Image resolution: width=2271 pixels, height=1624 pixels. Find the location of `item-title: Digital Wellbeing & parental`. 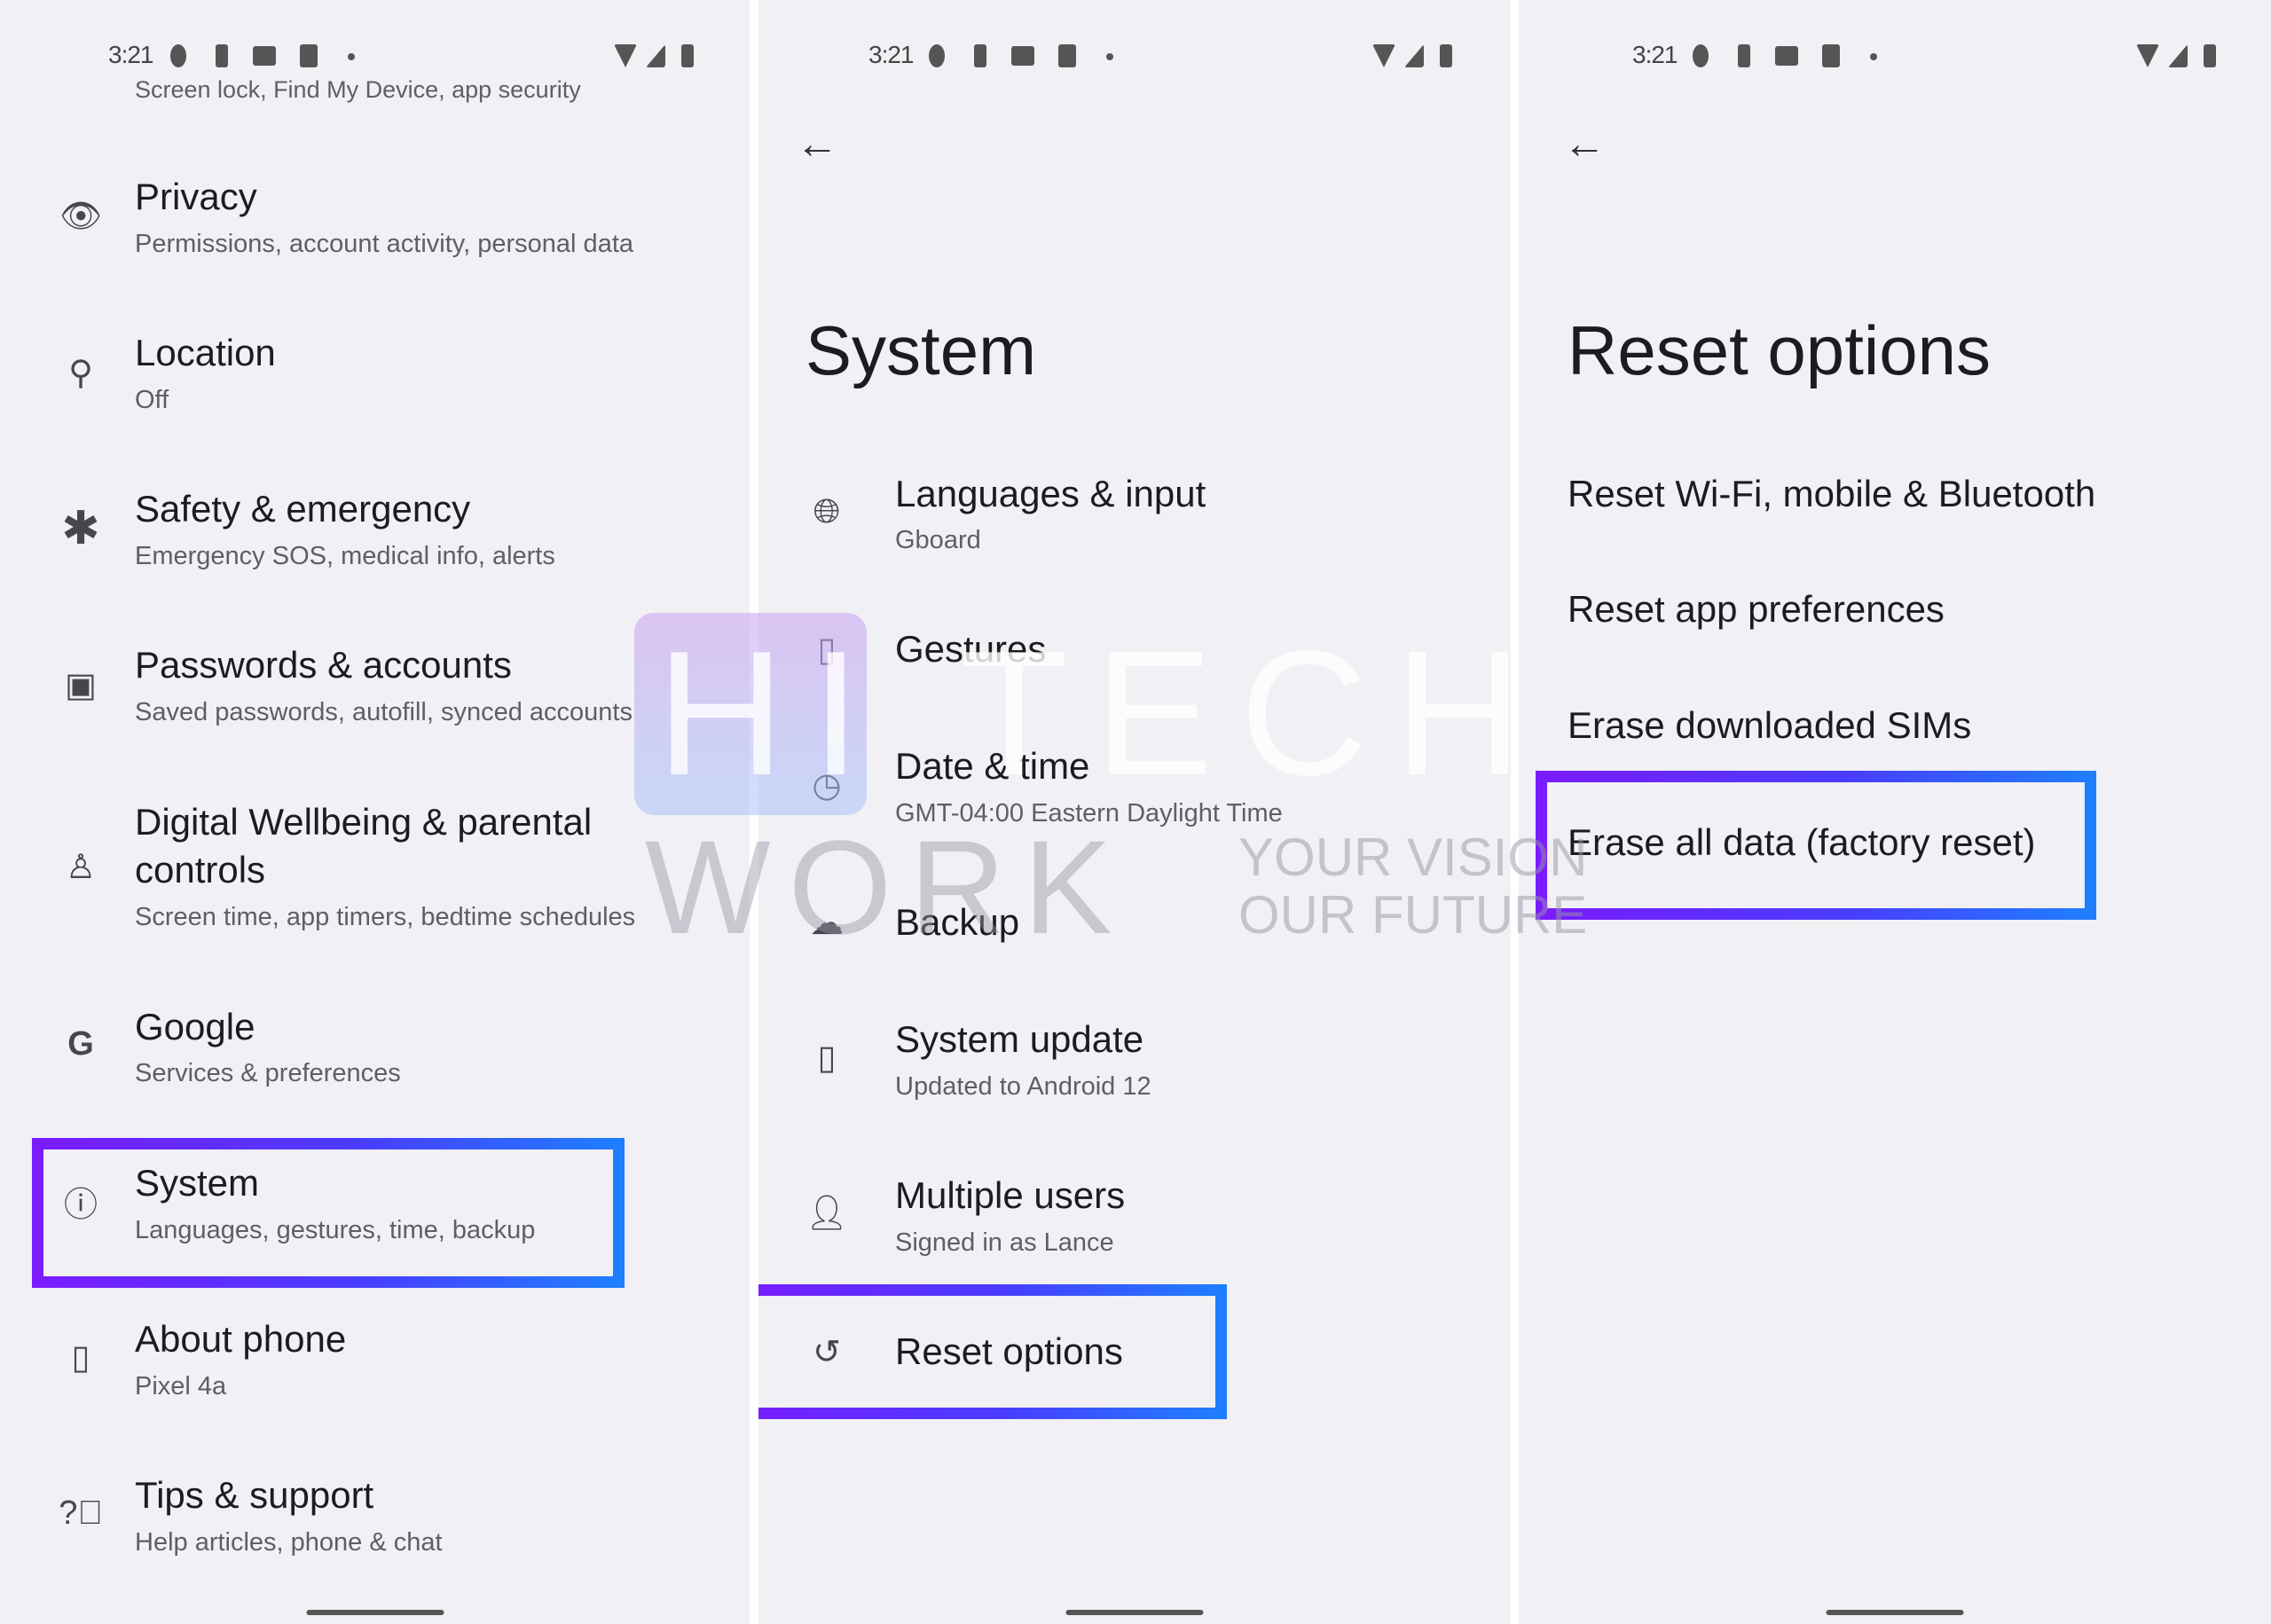

item-title: Digital Wellbeing & parental is located at coordinates (364, 822).